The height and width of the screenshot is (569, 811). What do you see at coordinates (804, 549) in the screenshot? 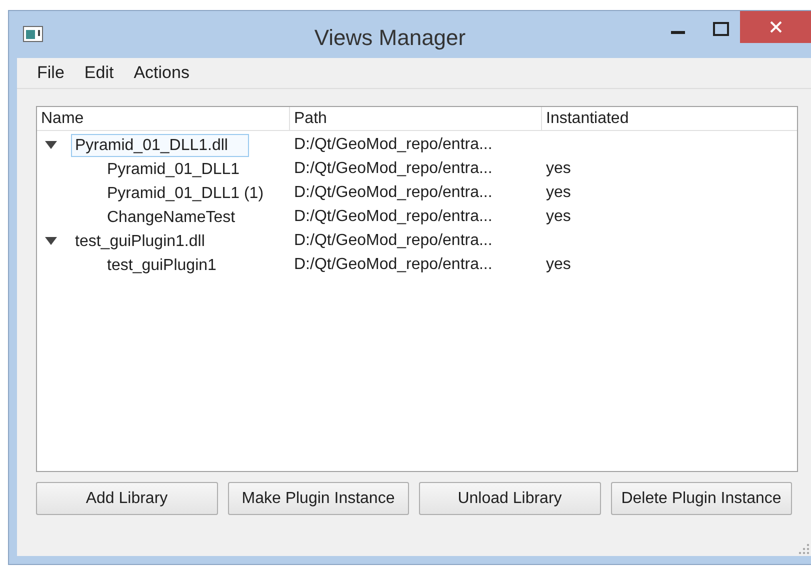
I see `resize-grip-icon` at bounding box center [804, 549].